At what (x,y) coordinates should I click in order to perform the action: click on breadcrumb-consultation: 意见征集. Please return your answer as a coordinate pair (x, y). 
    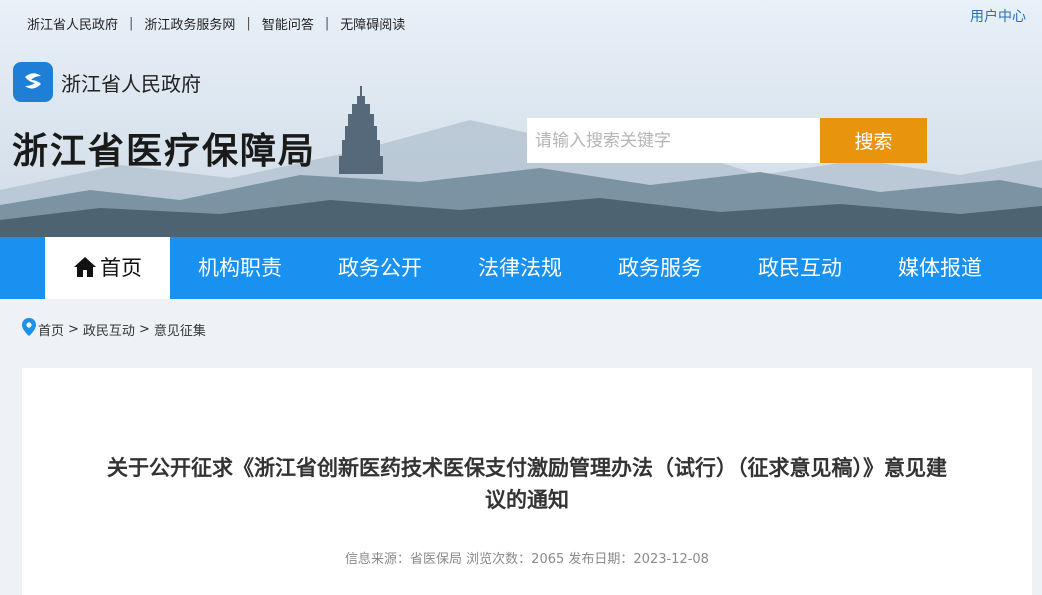
    Looking at the image, I should click on (180, 329).